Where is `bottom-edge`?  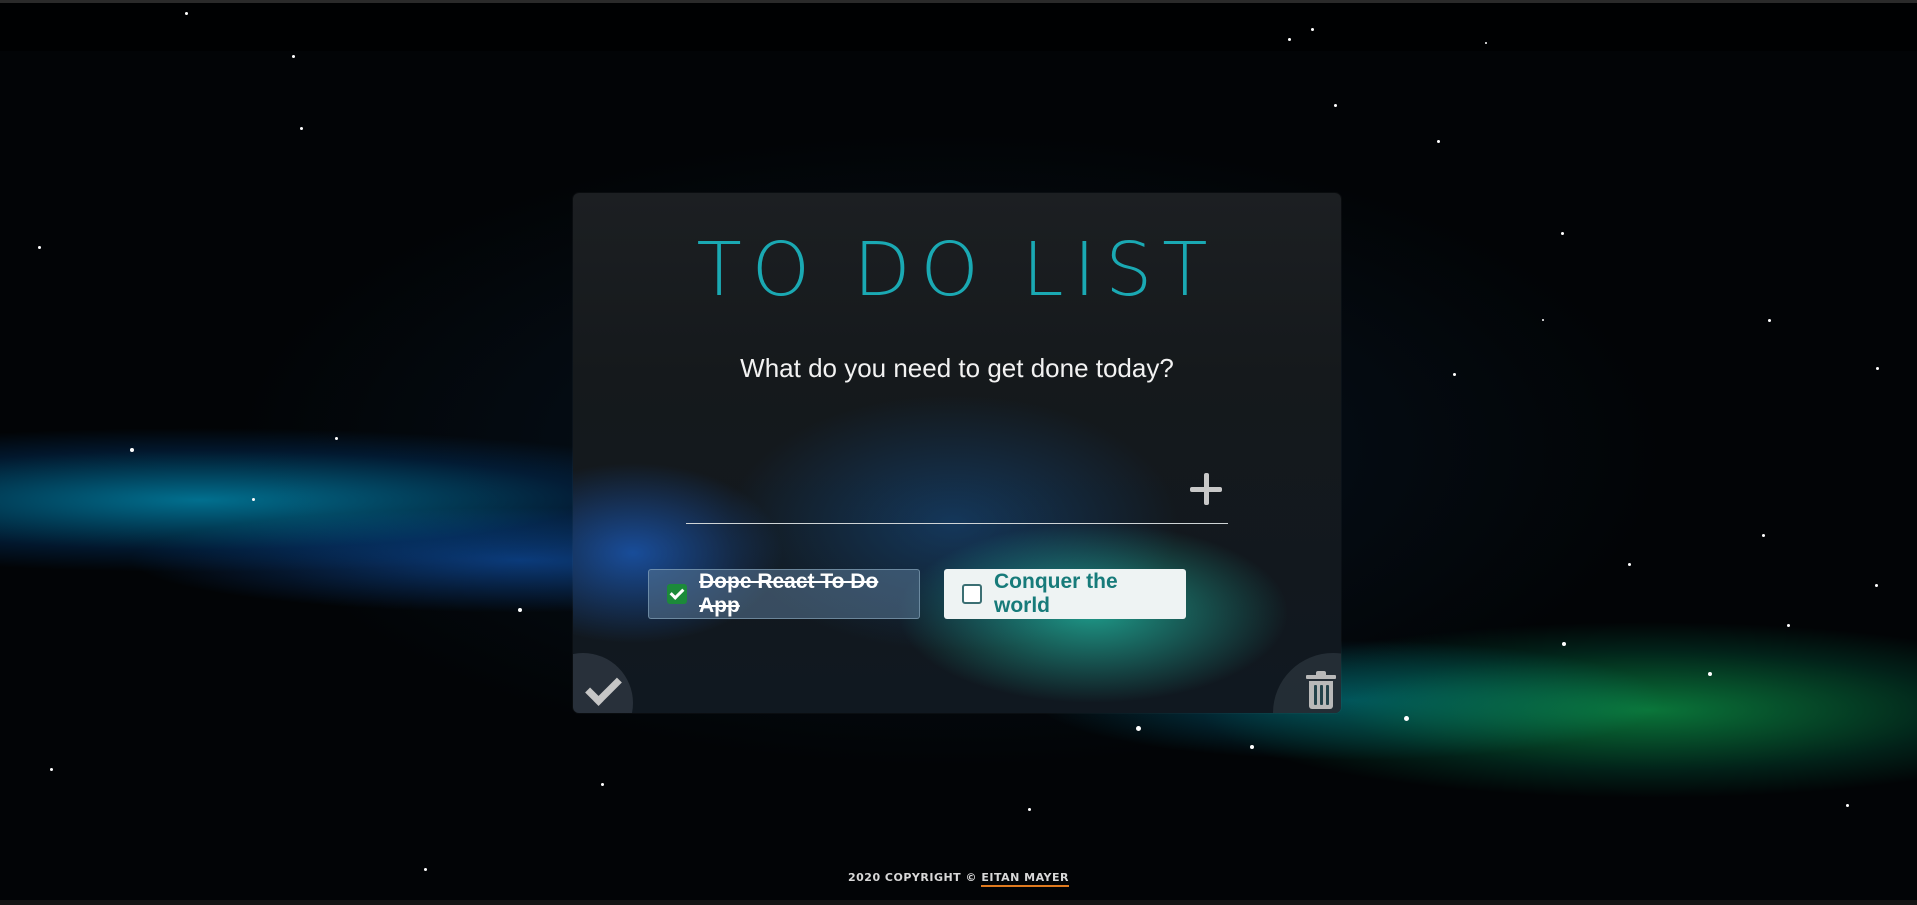 bottom-edge is located at coordinates (958, 902).